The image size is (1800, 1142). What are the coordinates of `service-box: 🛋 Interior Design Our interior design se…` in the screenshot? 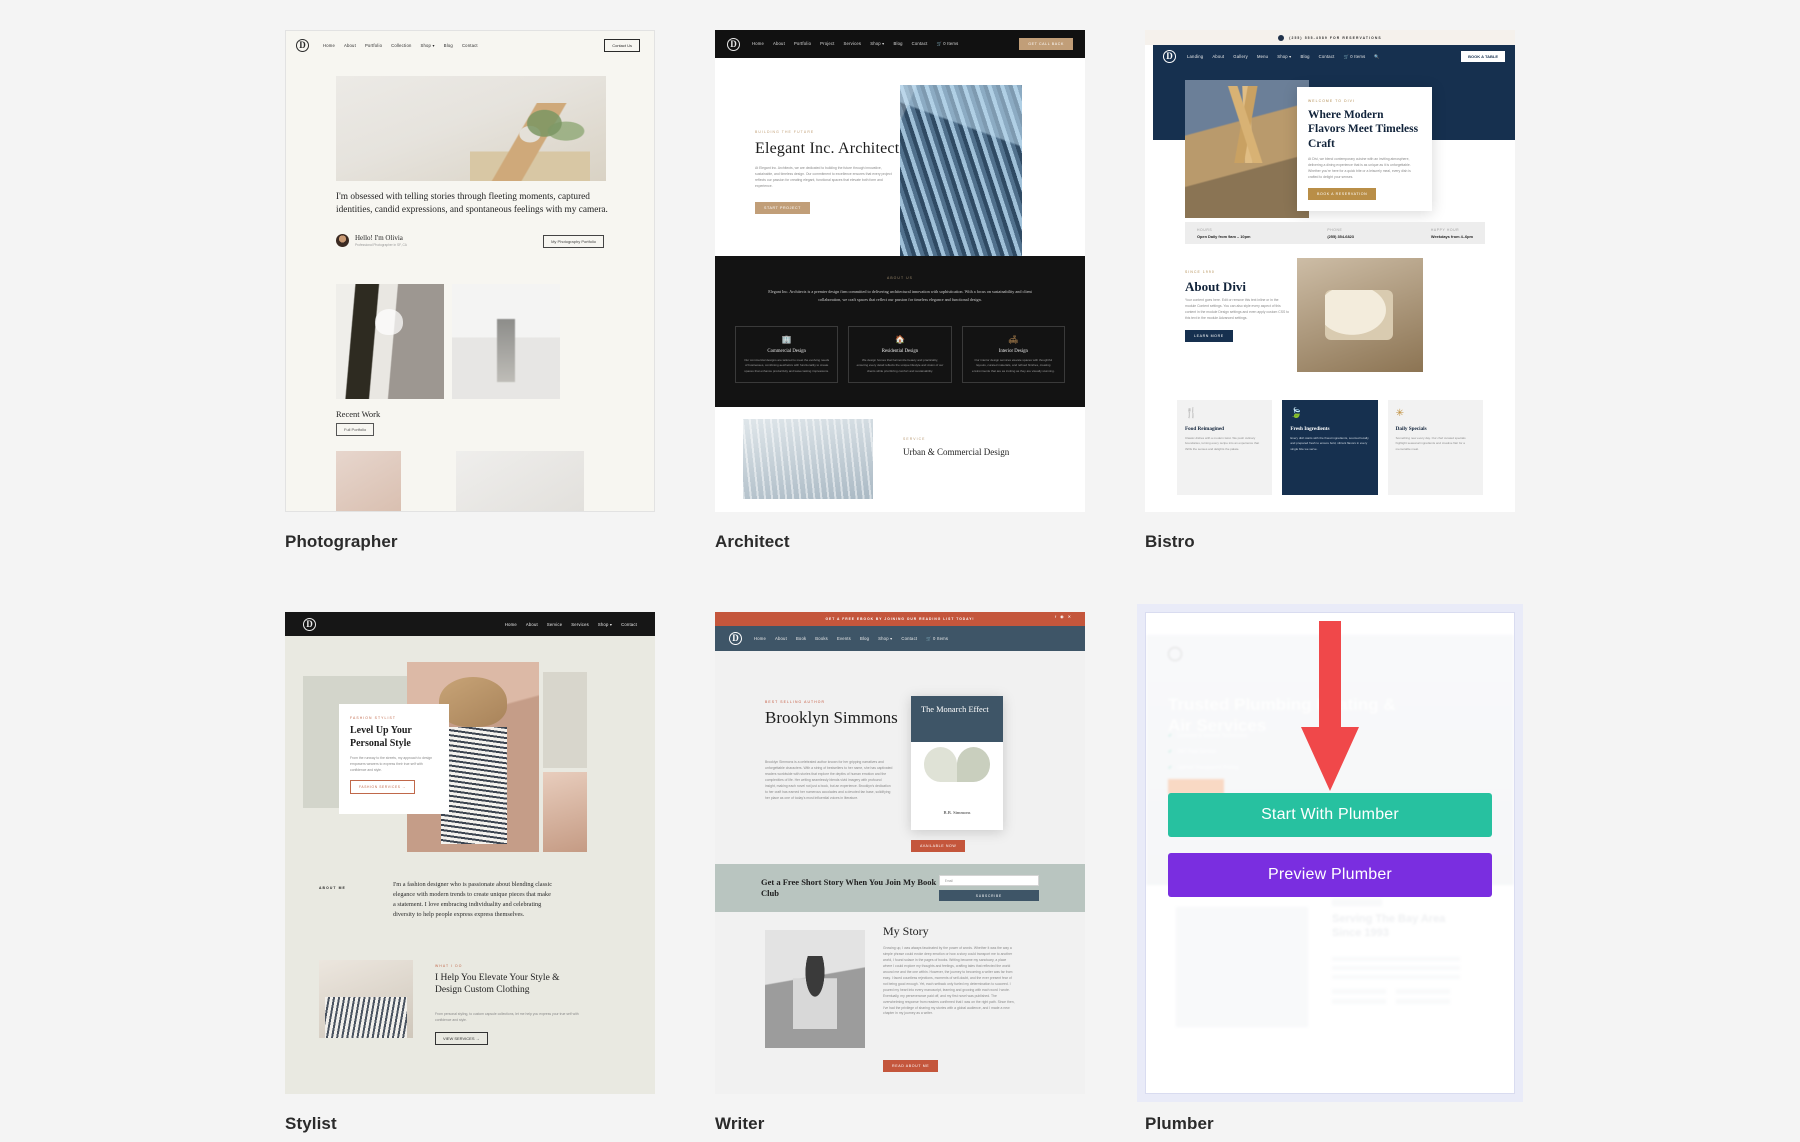 It's located at (1013, 355).